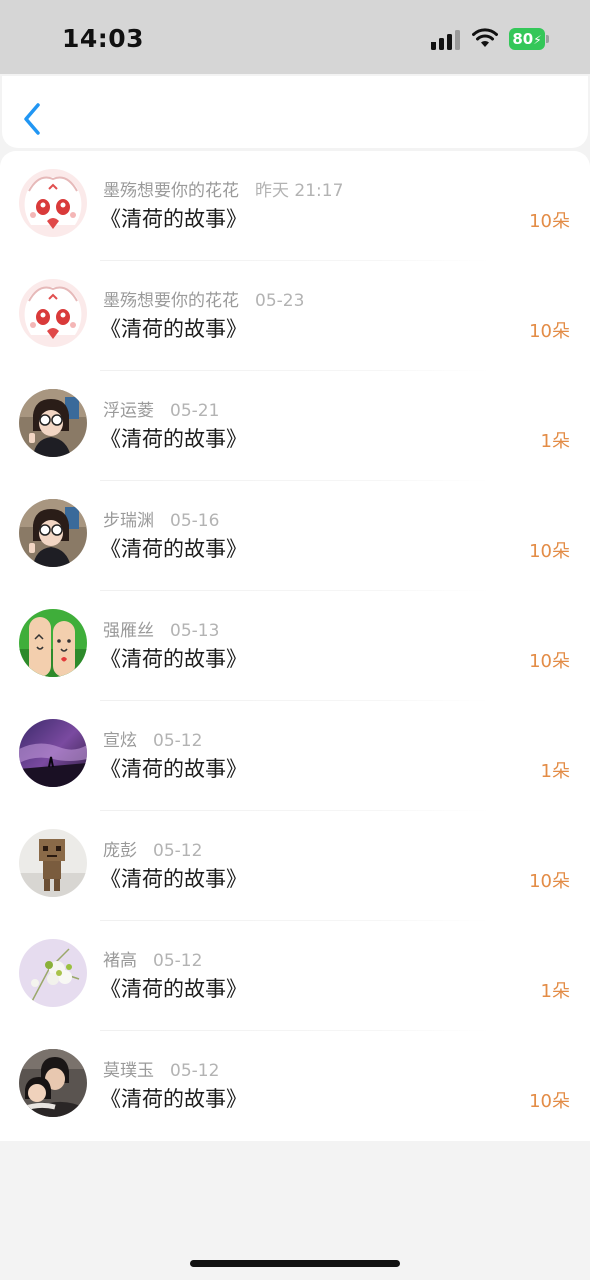 This screenshot has width=590, height=1280. I want to click on list-item: 庞彭 05-12 《清荷的故事》 10朵, so click(295, 866).